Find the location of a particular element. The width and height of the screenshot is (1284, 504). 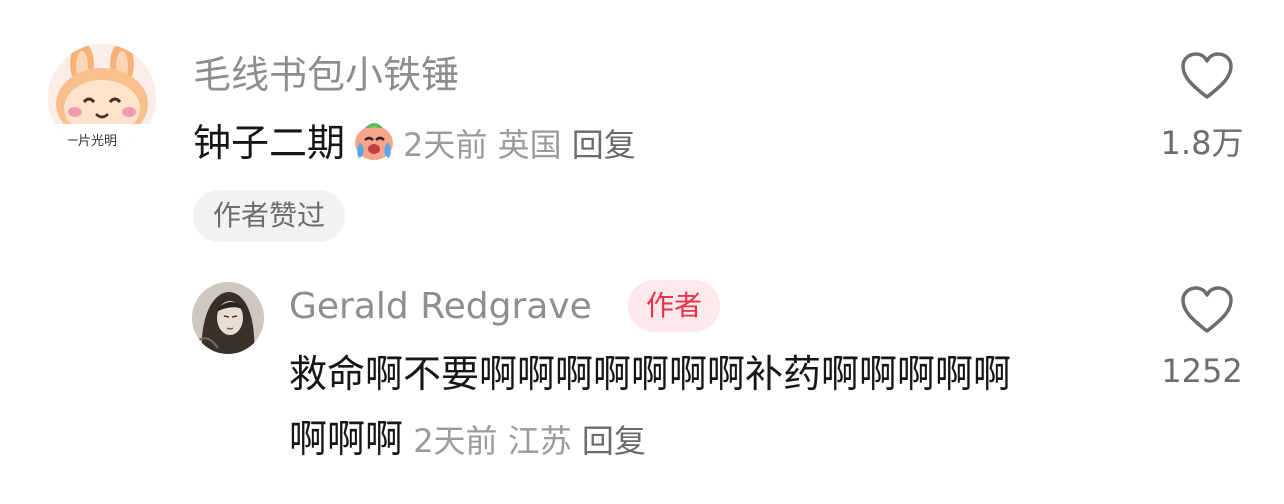

comment-text: 钟子二期 is located at coordinates (269, 143).